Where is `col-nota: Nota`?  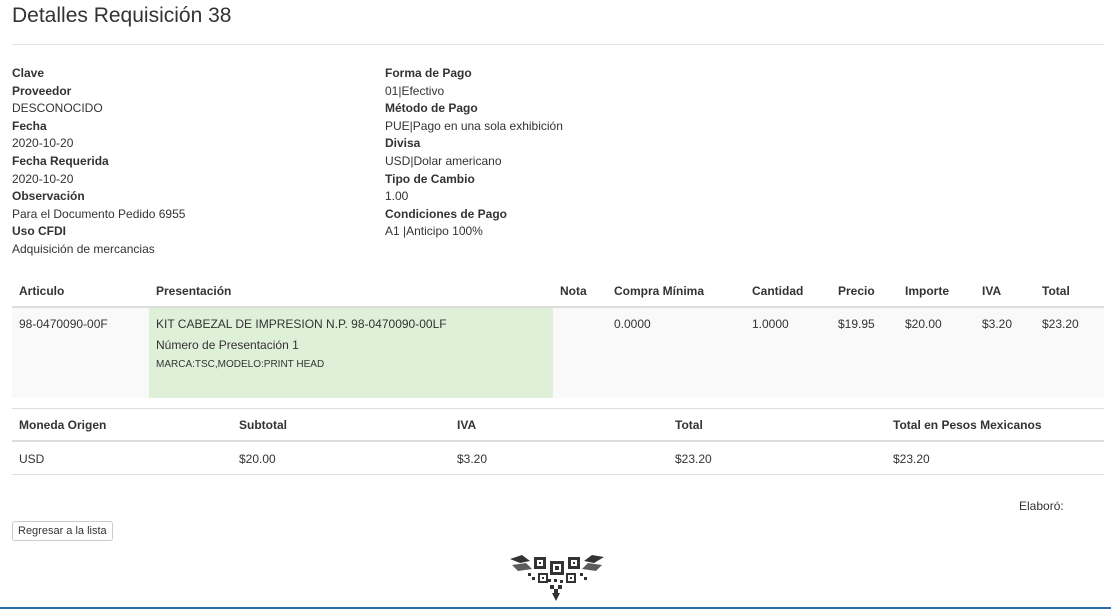 col-nota: Nota is located at coordinates (580, 292).